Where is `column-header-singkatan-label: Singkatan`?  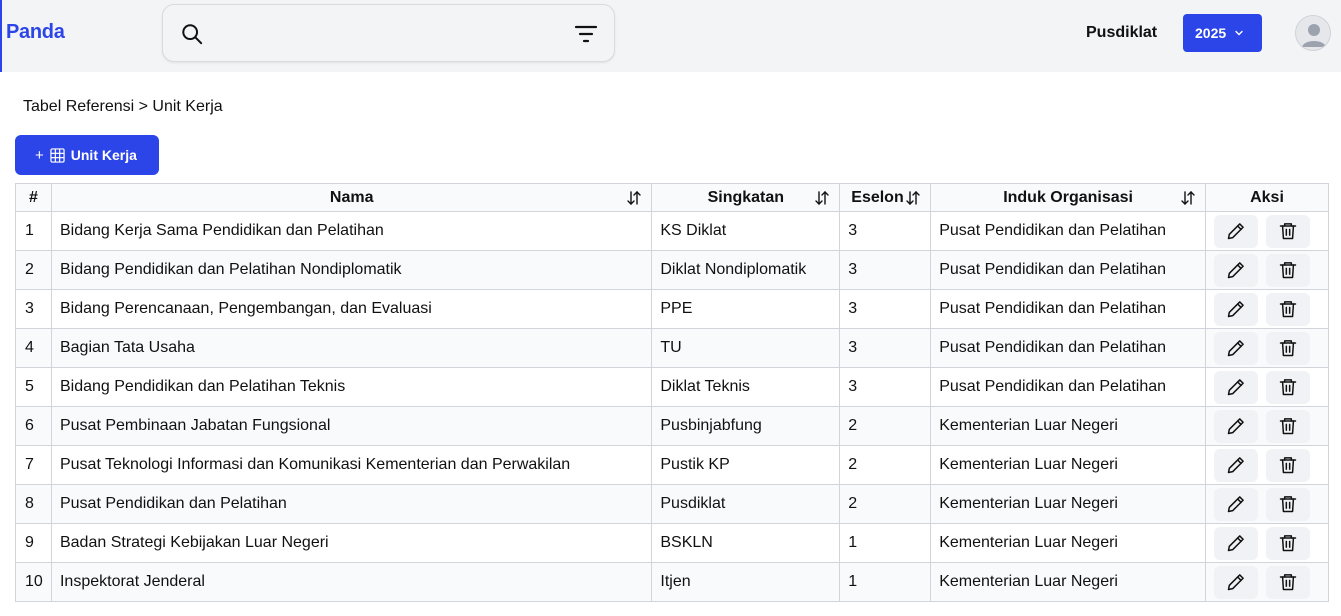
column-header-singkatan-label: Singkatan is located at coordinates (746, 197).